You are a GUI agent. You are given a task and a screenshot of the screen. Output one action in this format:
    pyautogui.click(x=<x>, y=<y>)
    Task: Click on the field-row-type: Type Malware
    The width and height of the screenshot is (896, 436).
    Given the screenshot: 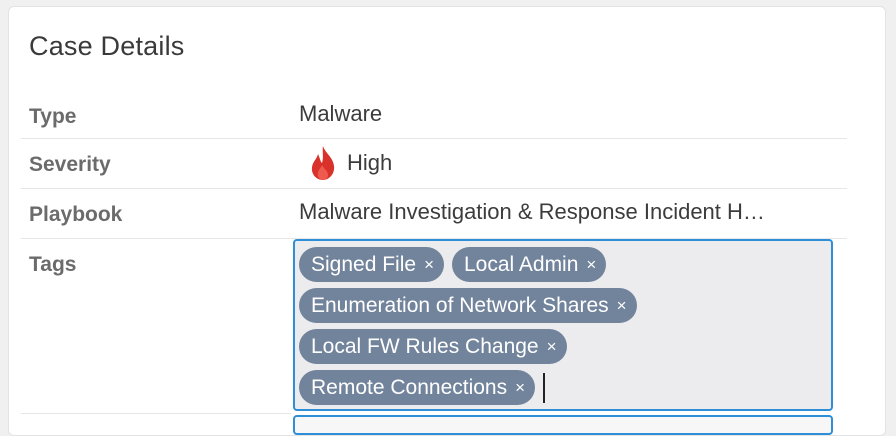 What is the action you would take?
    pyautogui.click(x=434, y=115)
    